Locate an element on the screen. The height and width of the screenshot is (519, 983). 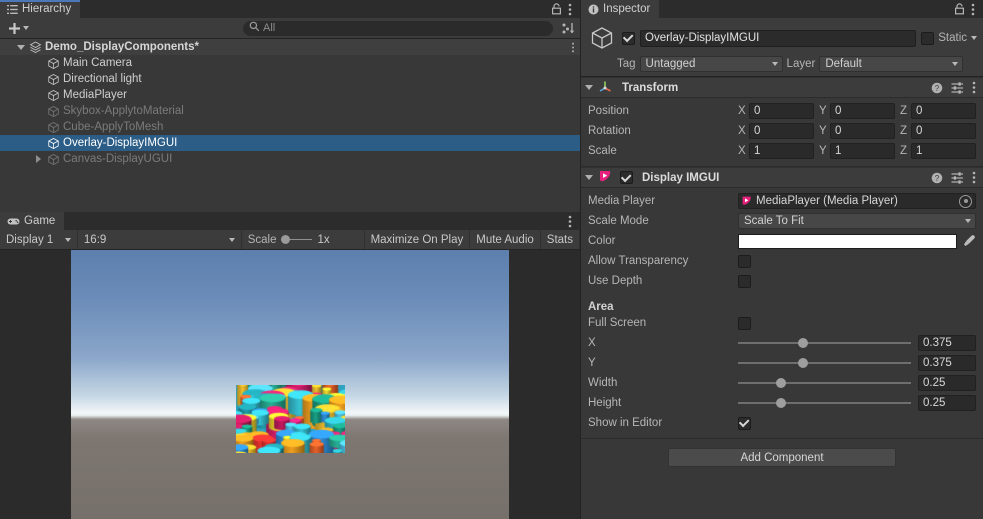
foldout-expanded-icon is located at coordinates (20, 47).